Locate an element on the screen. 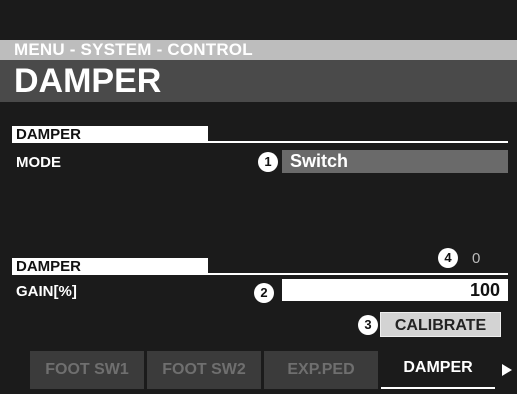  section-damper-gain-header: DAMPER is located at coordinates (110, 266).